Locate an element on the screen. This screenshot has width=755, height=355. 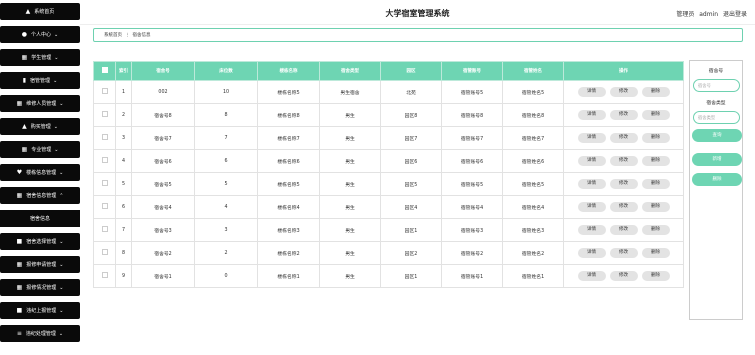
person-icon: ● is located at coordinates (24, 34).